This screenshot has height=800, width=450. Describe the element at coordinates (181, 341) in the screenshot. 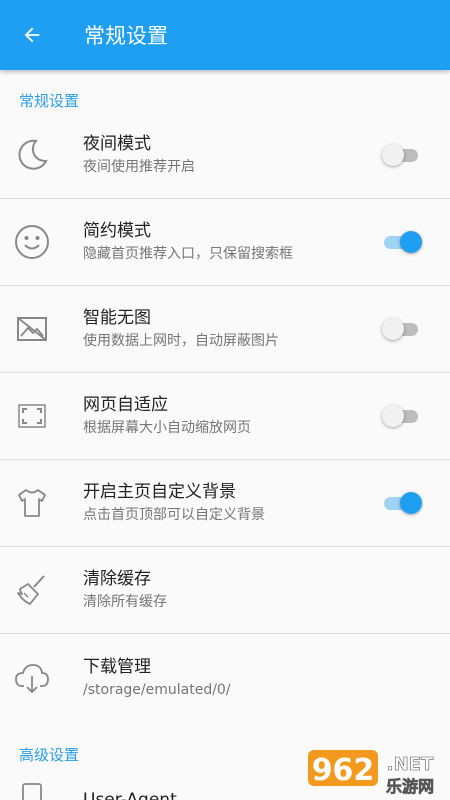

I see `setting-subtitle: 使用数据上网时，自动屏蔽图片` at that location.